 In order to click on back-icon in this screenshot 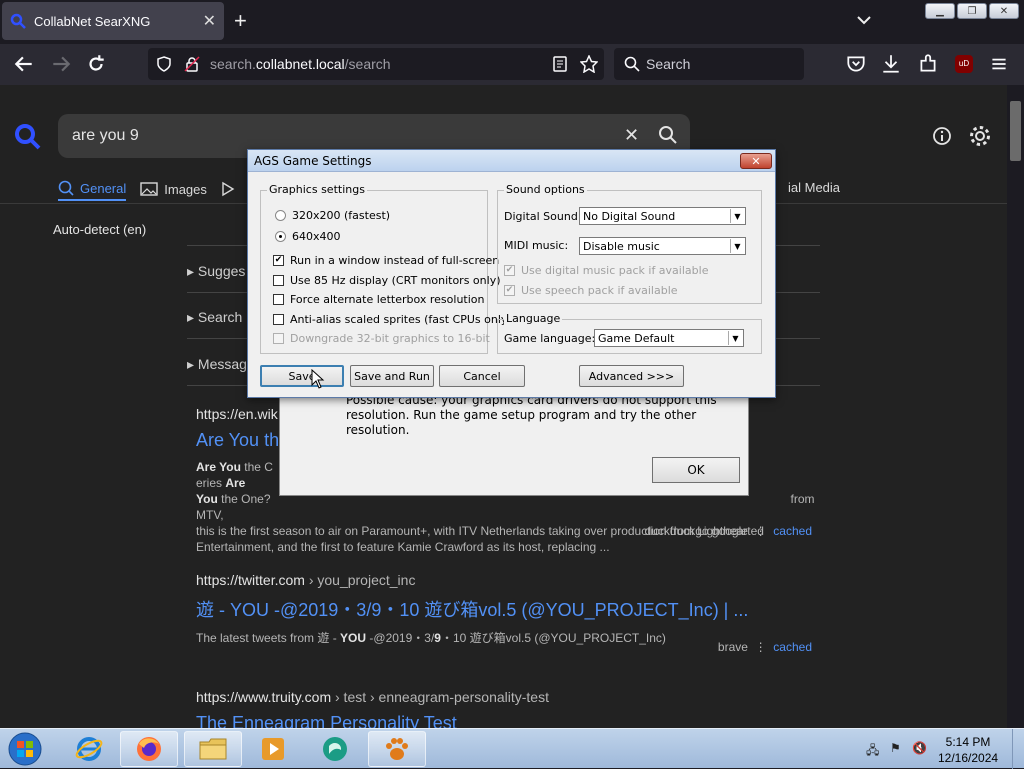, I will do `click(24, 64)`.